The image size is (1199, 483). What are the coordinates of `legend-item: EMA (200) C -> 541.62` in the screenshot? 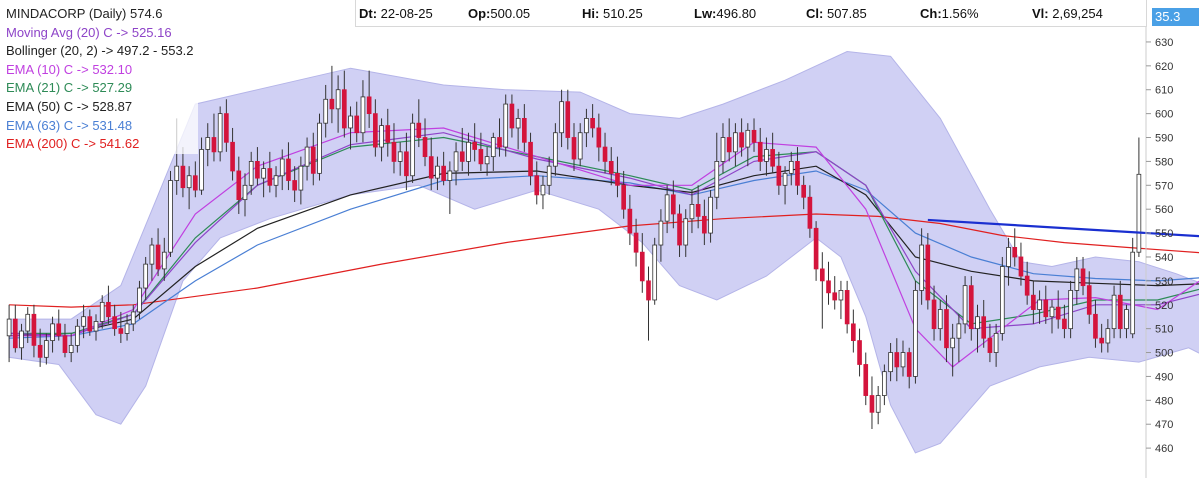 It's located at (73, 144).